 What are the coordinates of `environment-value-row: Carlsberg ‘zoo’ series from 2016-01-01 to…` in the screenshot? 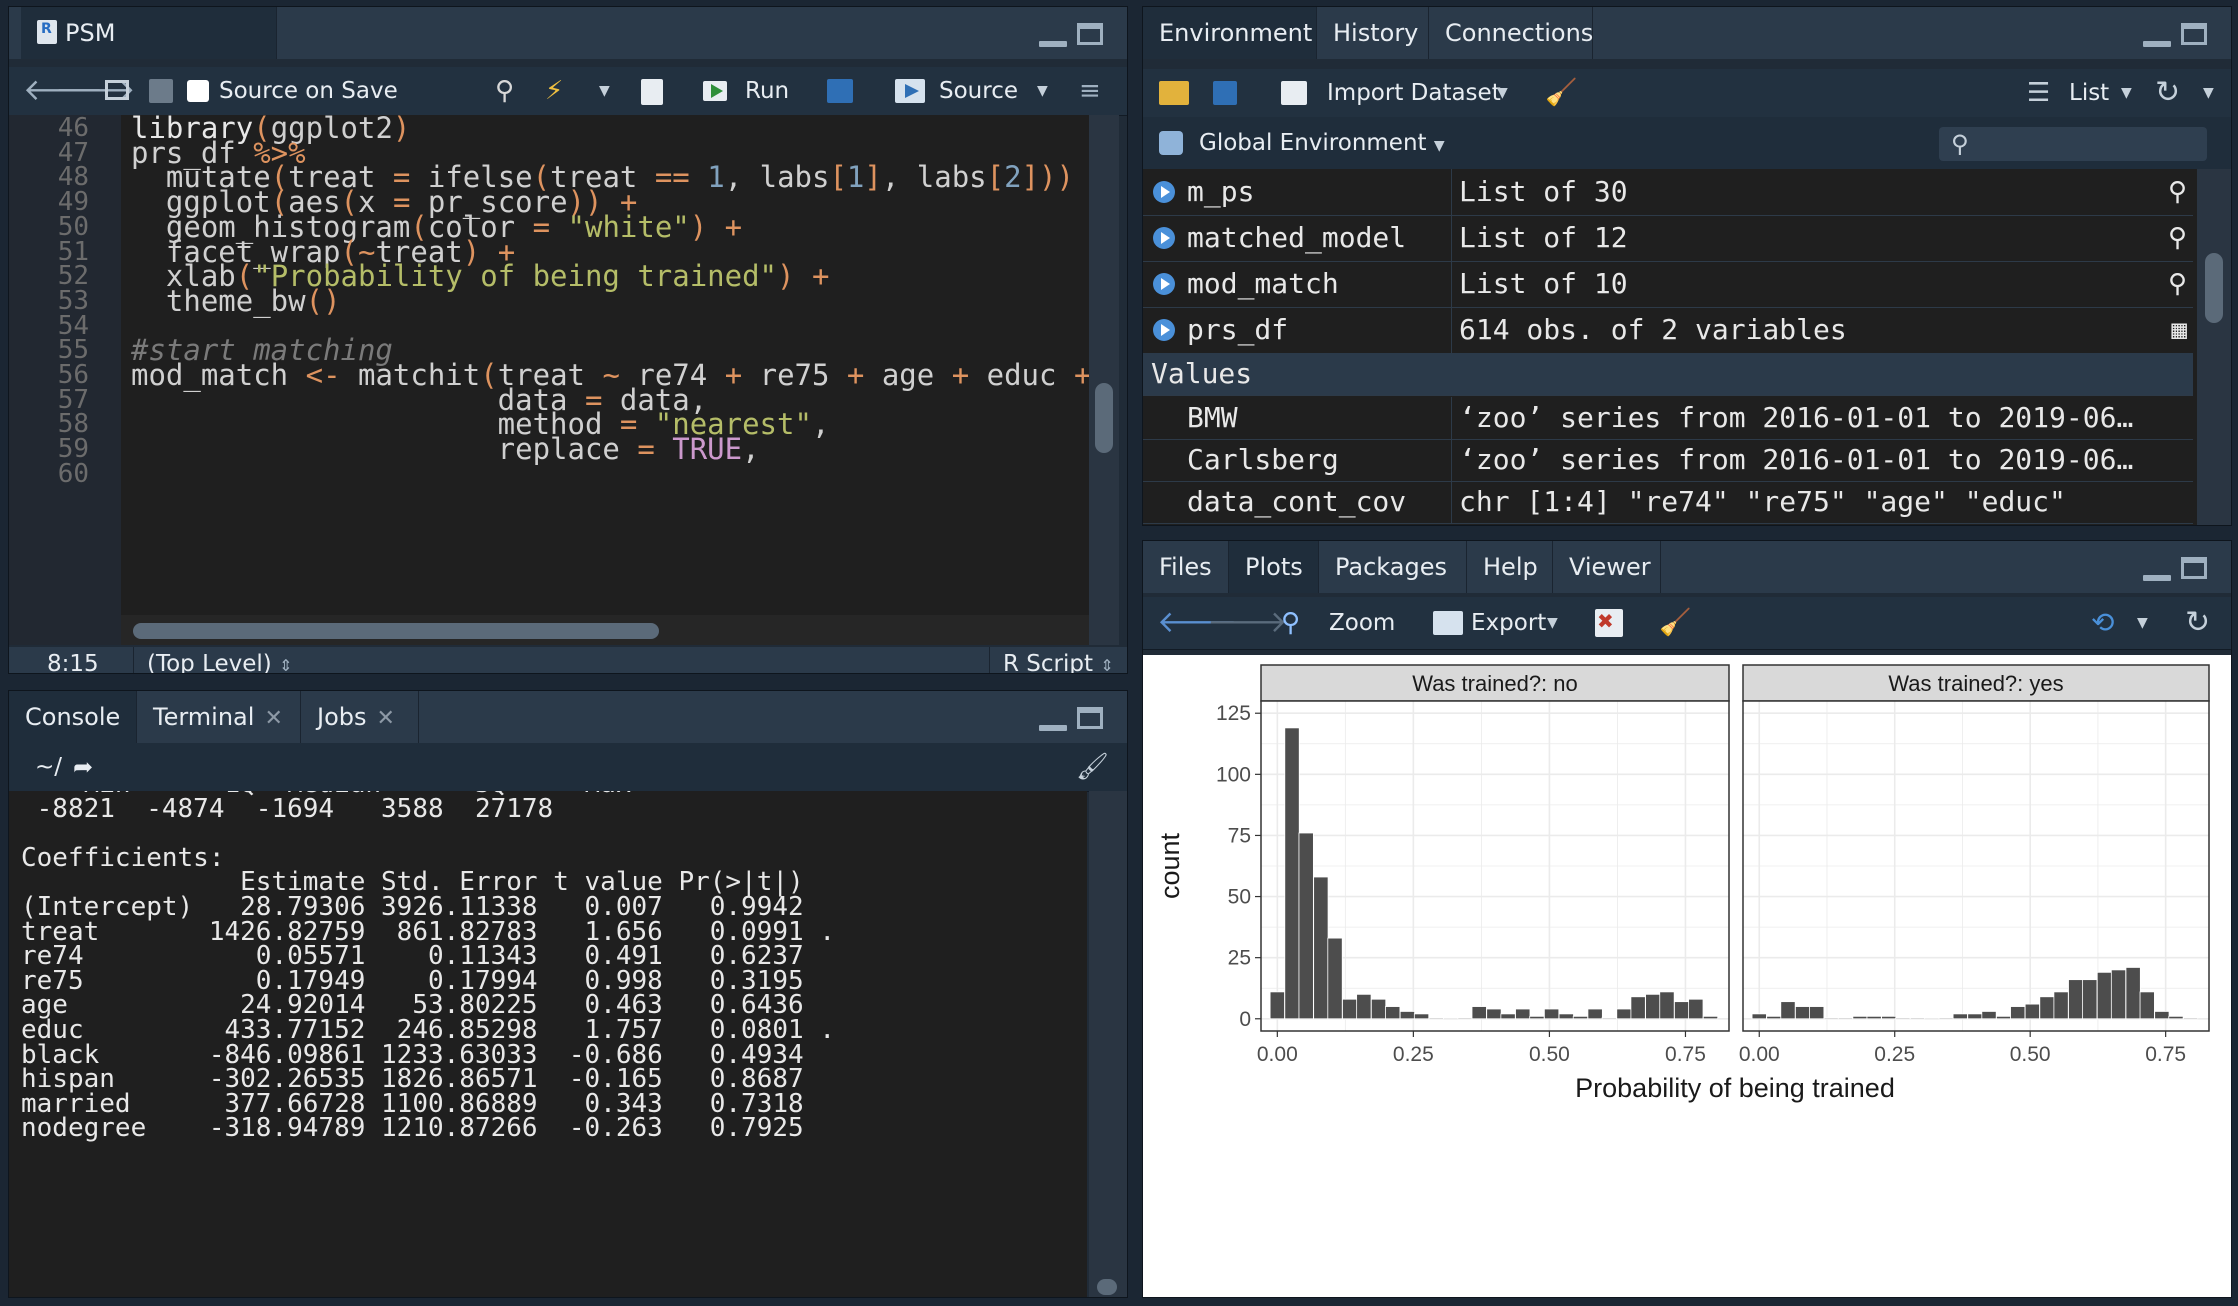 It's located at (1668, 460).